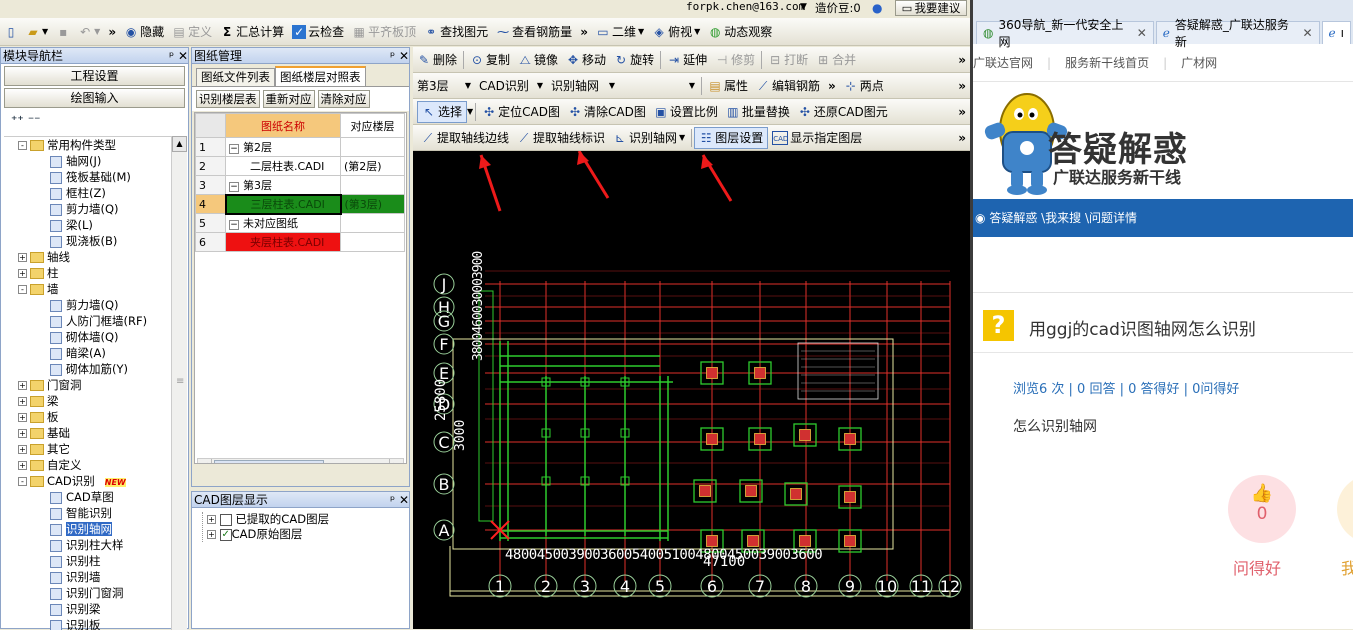 This screenshot has height=630, width=1353. I want to click on view2d-dropdown: ▭二维▼, so click(620, 32).